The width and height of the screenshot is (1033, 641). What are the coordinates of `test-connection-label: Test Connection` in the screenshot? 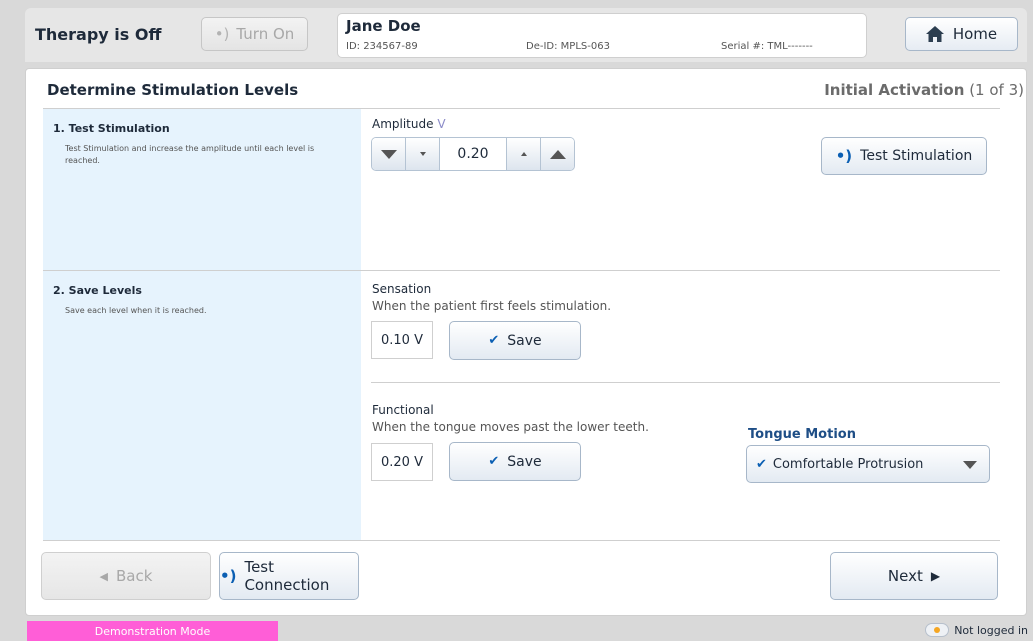 It's located at (287, 576).